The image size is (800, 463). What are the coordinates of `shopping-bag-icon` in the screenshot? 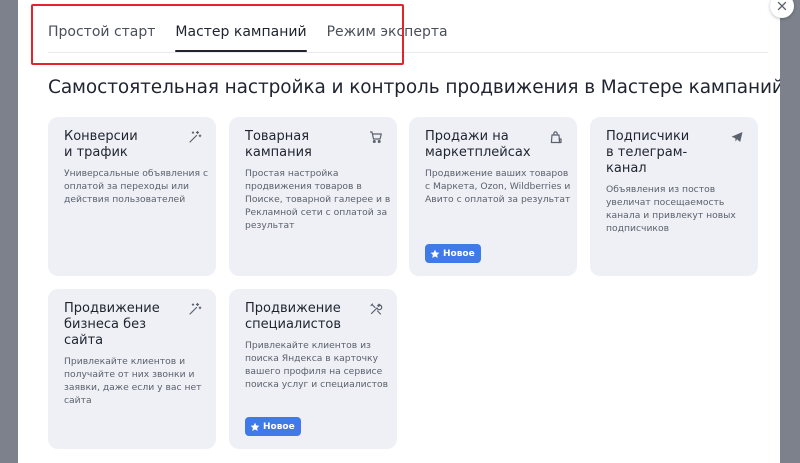 It's located at (556, 137).